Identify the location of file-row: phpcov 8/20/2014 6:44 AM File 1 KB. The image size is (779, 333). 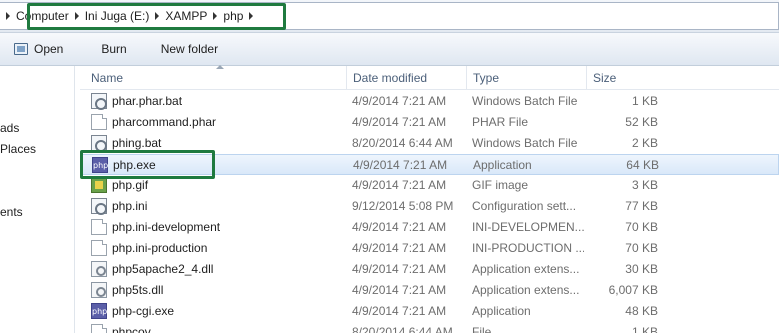
(429, 327).